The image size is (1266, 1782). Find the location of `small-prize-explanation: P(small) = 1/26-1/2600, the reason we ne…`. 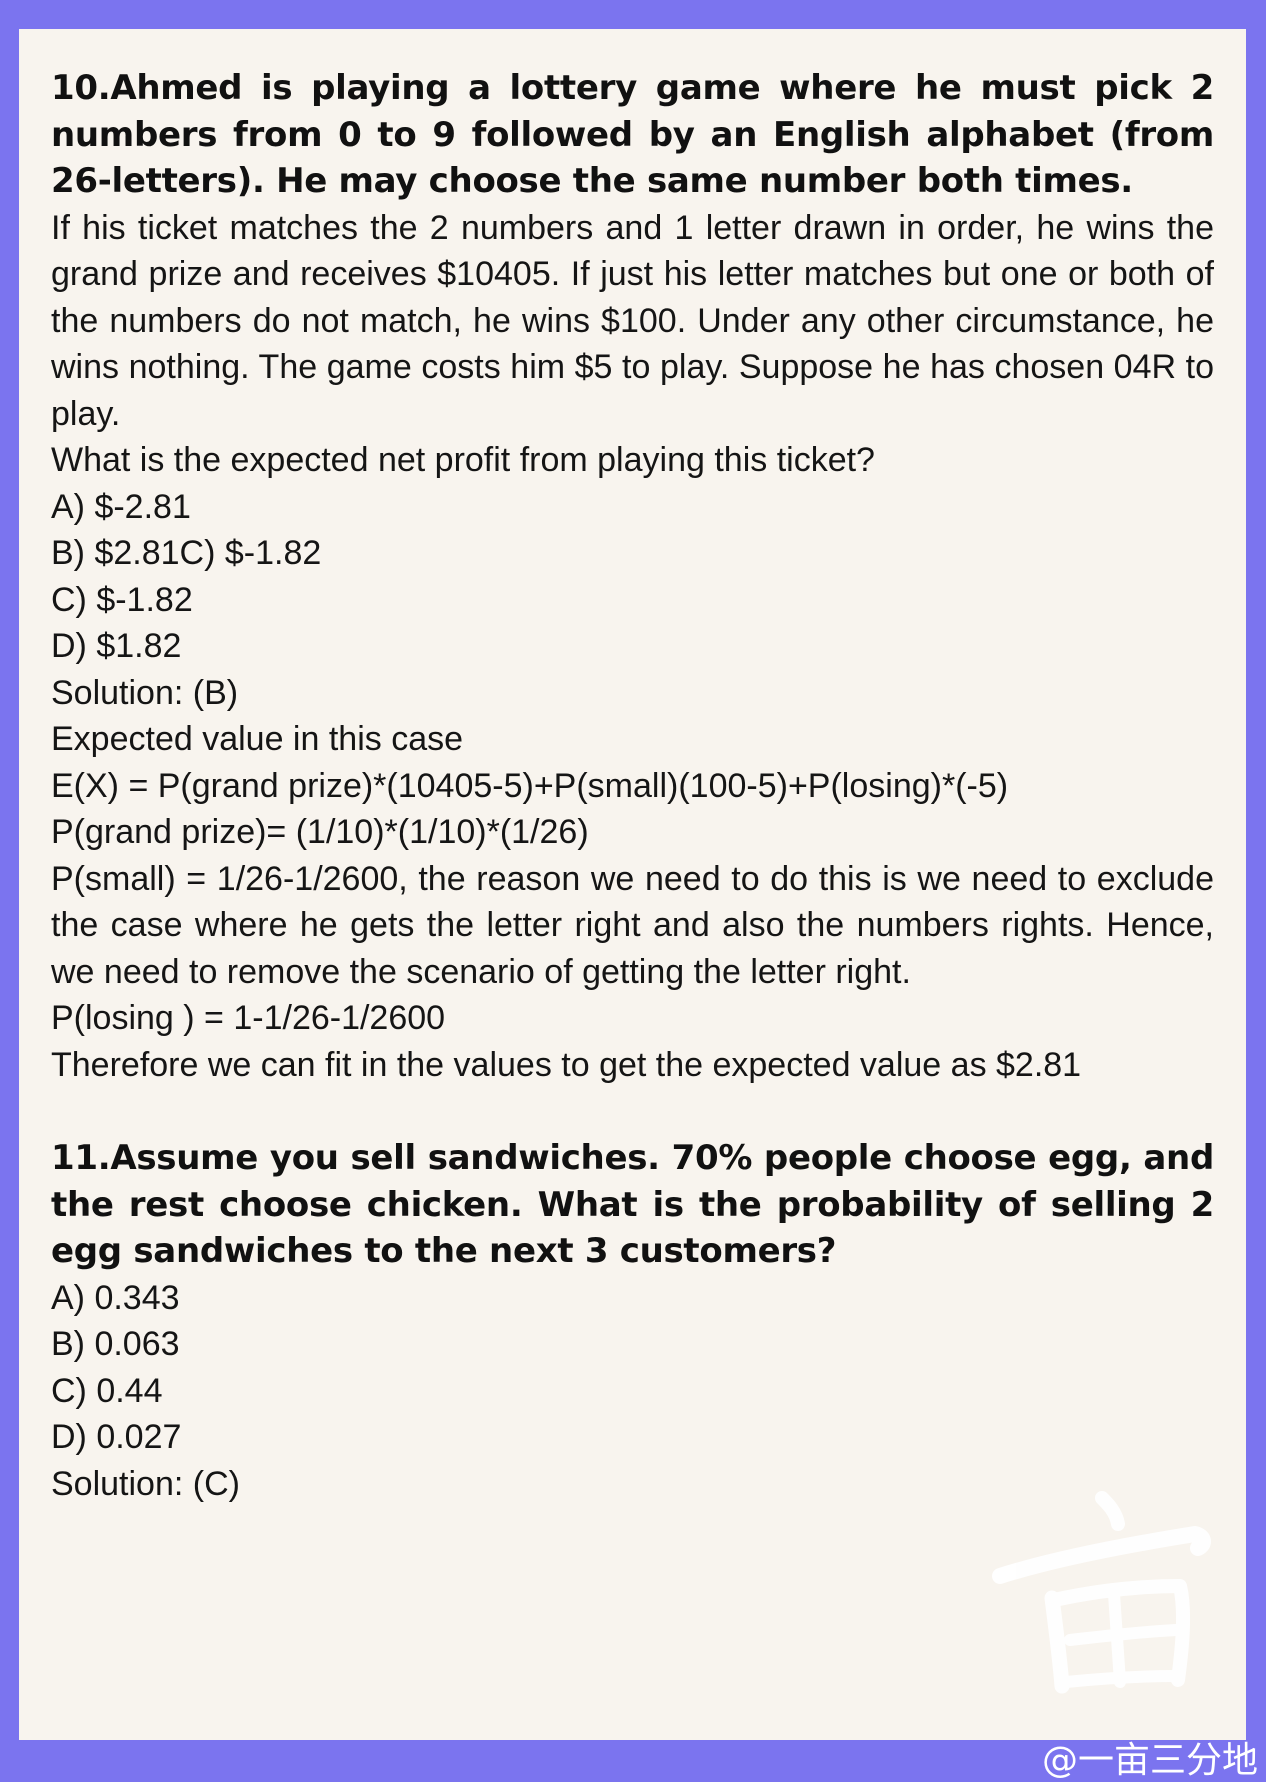

small-prize-explanation: P(small) = 1/26-1/2600, the reason we ne… is located at coordinates (632, 925).